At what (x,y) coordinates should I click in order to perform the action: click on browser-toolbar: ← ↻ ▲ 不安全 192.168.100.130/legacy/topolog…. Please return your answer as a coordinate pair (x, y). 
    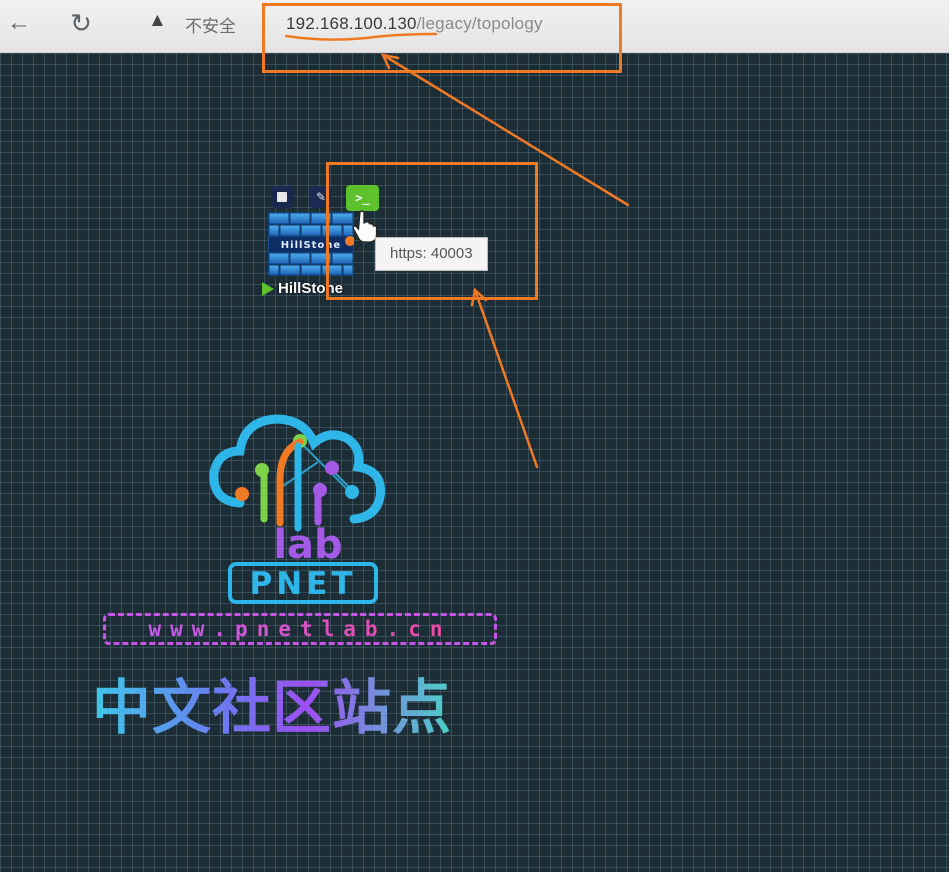
    Looking at the image, I should click on (474, 26).